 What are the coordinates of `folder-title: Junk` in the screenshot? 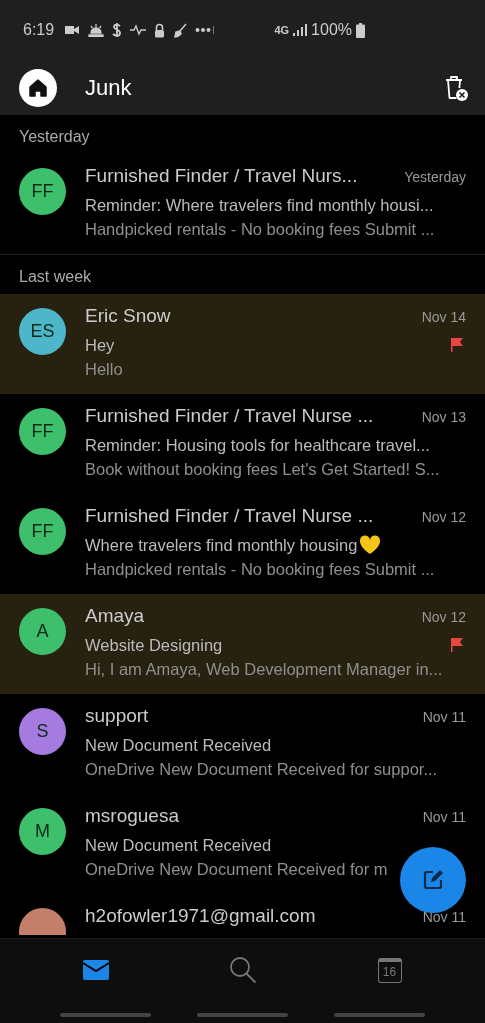 It's located at (109, 87).